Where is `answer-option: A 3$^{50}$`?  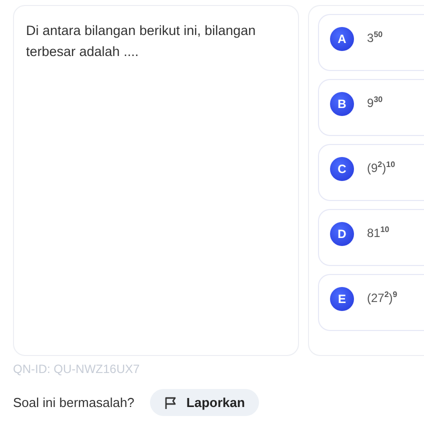
answer-option: A 3$^{50}$ is located at coordinates (371, 42).